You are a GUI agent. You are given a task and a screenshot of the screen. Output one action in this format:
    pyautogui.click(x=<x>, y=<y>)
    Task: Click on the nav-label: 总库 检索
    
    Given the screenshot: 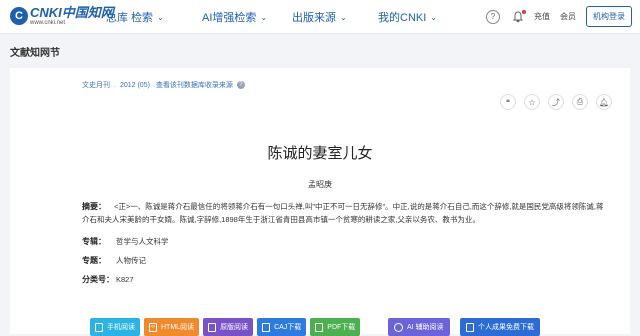 What is the action you would take?
    pyautogui.click(x=130, y=18)
    